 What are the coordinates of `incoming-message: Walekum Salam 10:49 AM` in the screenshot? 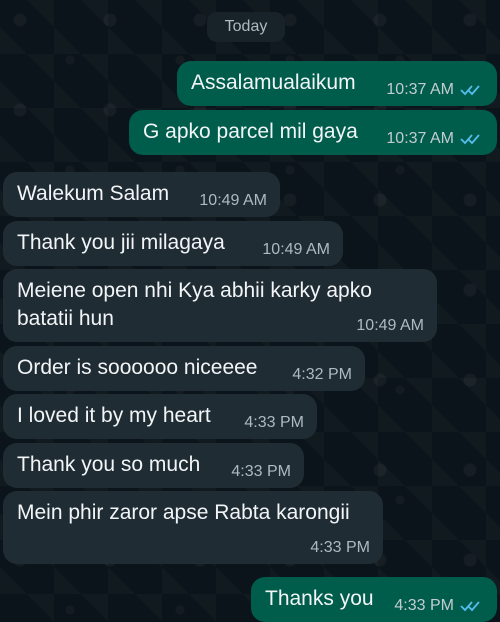 It's located at (141, 194).